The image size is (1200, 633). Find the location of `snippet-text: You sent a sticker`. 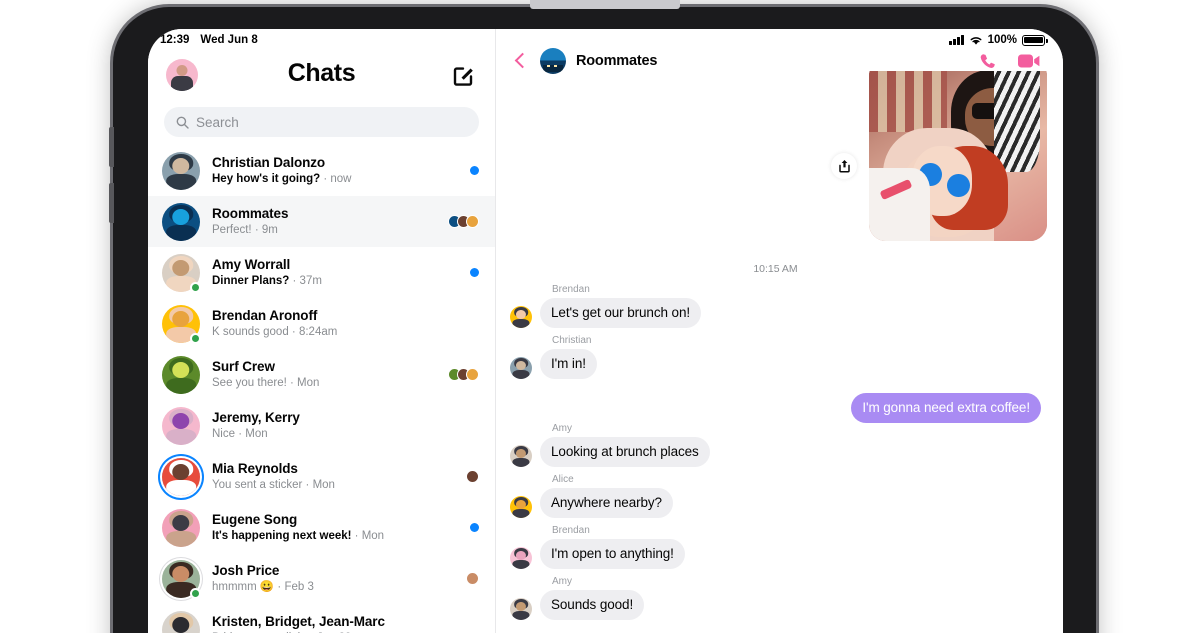

snippet-text: You sent a sticker is located at coordinates (257, 485).